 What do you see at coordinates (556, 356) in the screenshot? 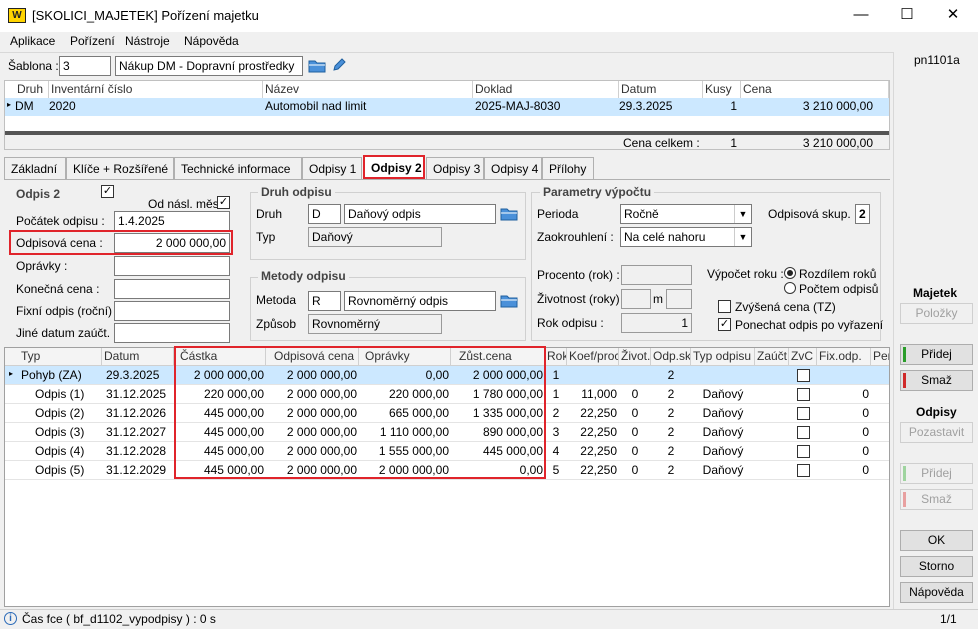
I see `col-header: Rok` at bounding box center [556, 356].